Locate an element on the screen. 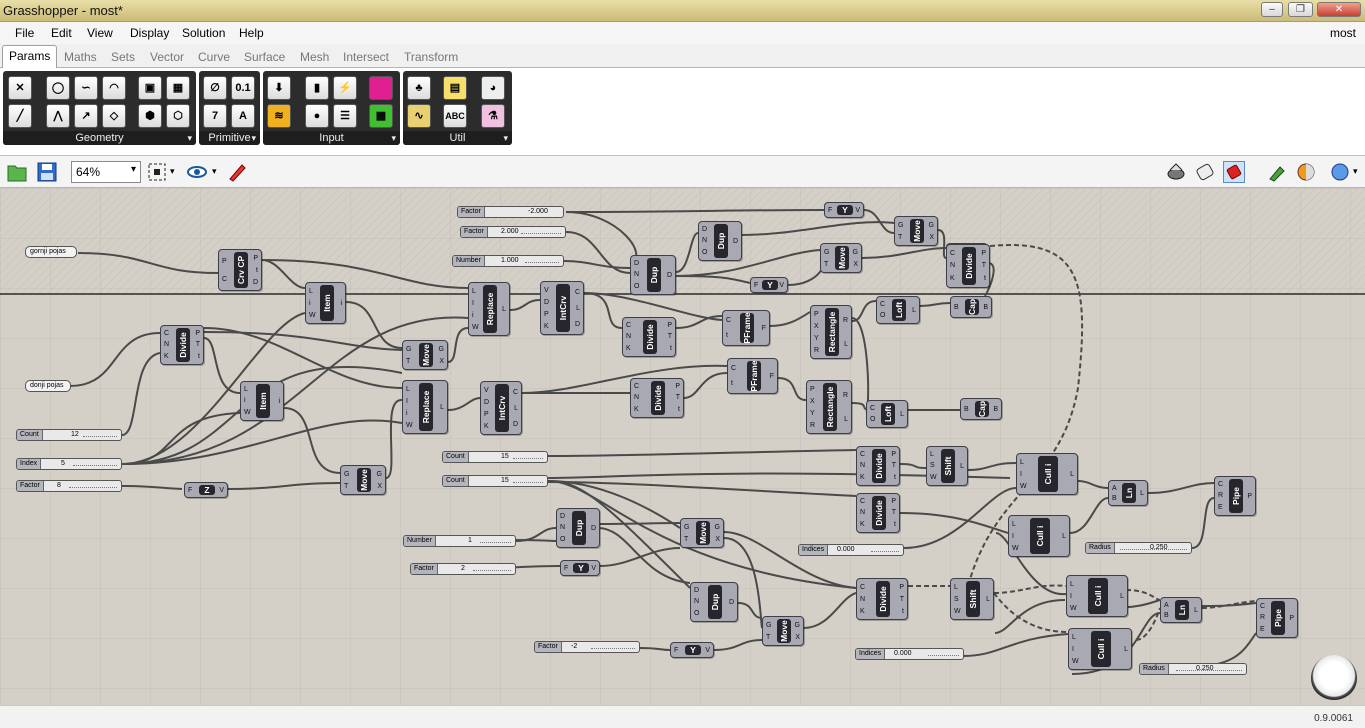 The image size is (1365, 728). tab-curve: Curve is located at coordinates (214, 57).